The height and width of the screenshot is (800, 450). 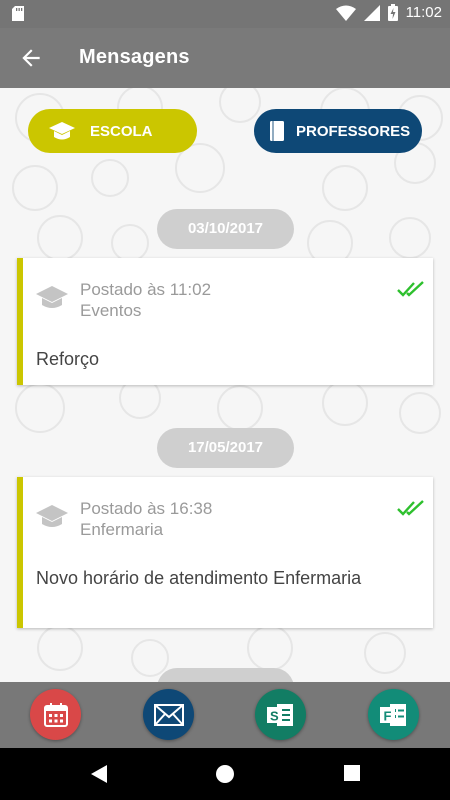 I want to click on mail-button, so click(x=168, y=714).